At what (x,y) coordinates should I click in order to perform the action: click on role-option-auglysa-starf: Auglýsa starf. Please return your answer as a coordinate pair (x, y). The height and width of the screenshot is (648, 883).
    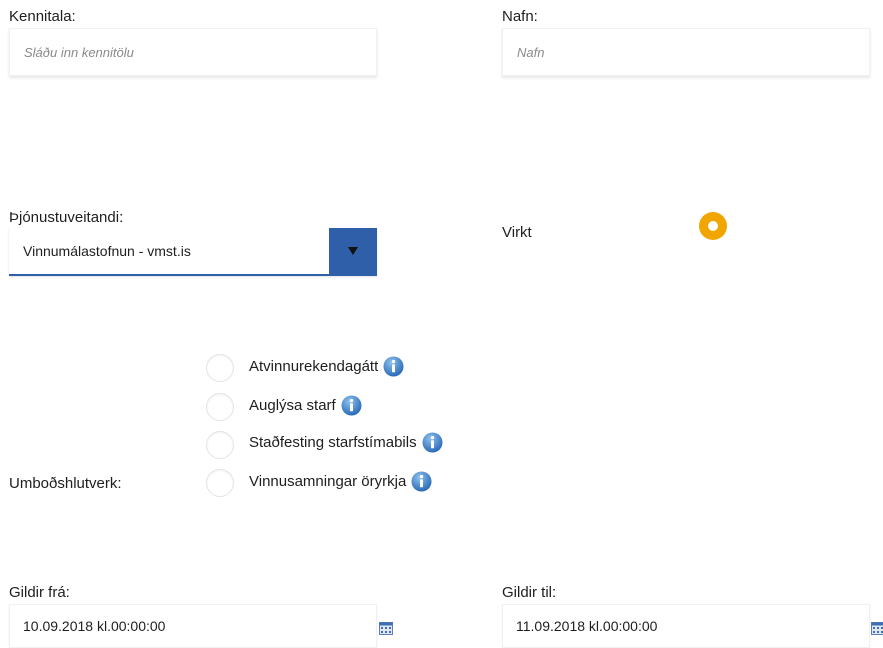
    Looking at the image, I should click on (305, 405).